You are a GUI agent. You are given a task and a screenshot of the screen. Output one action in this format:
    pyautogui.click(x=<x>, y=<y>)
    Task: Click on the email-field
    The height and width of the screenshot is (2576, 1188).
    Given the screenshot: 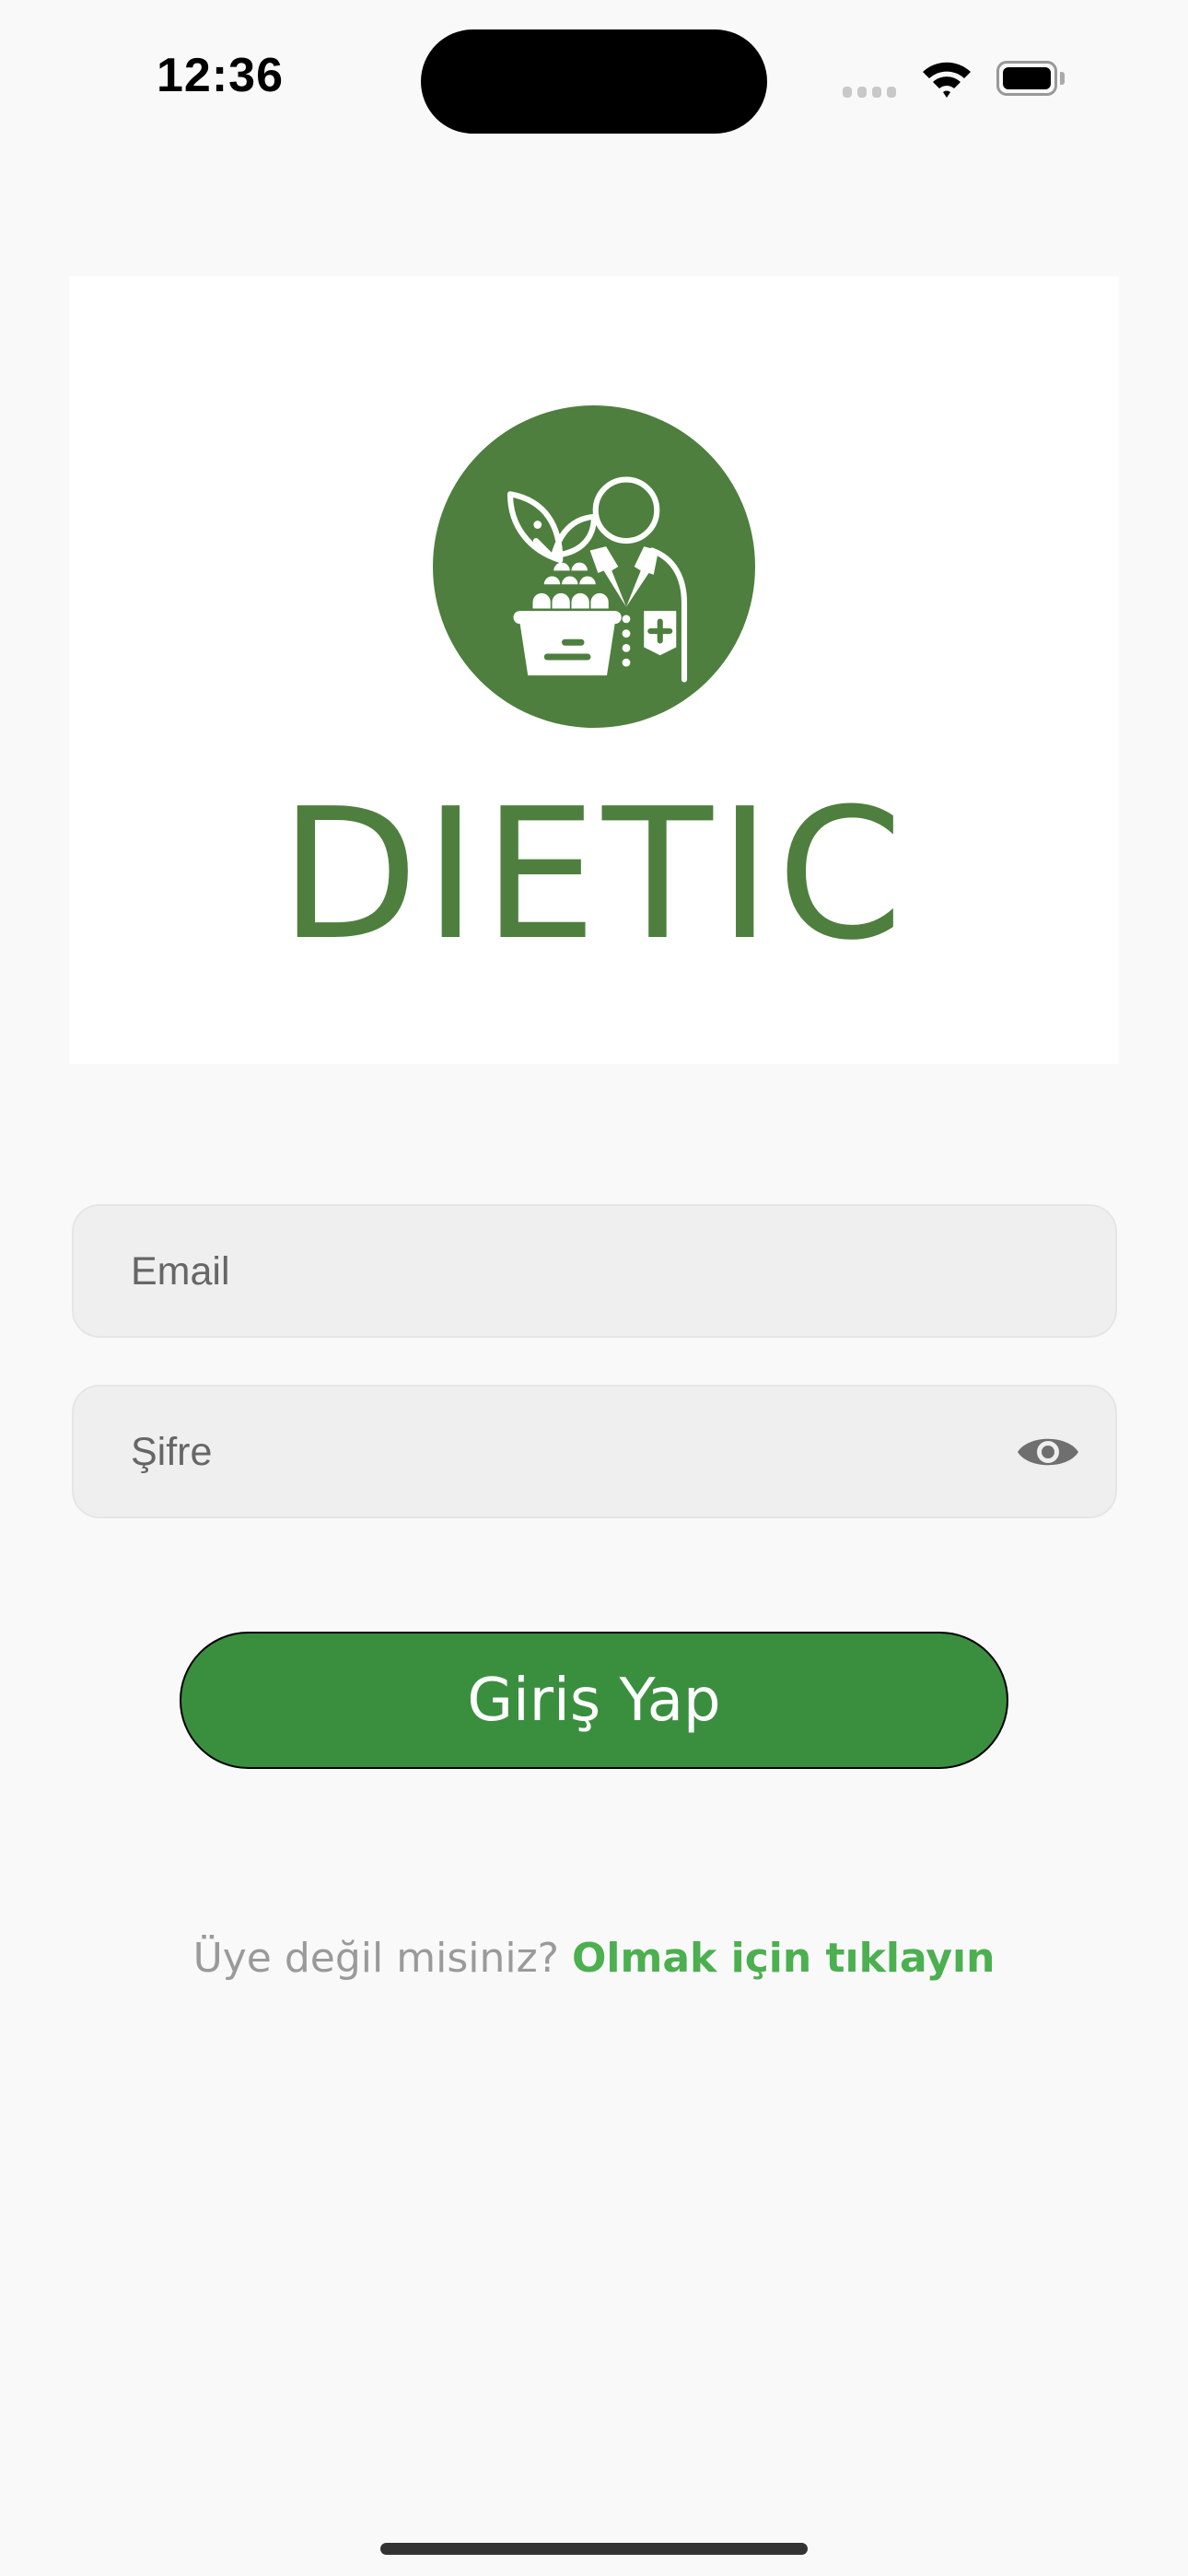 What is the action you would take?
    pyautogui.click(x=594, y=1271)
    